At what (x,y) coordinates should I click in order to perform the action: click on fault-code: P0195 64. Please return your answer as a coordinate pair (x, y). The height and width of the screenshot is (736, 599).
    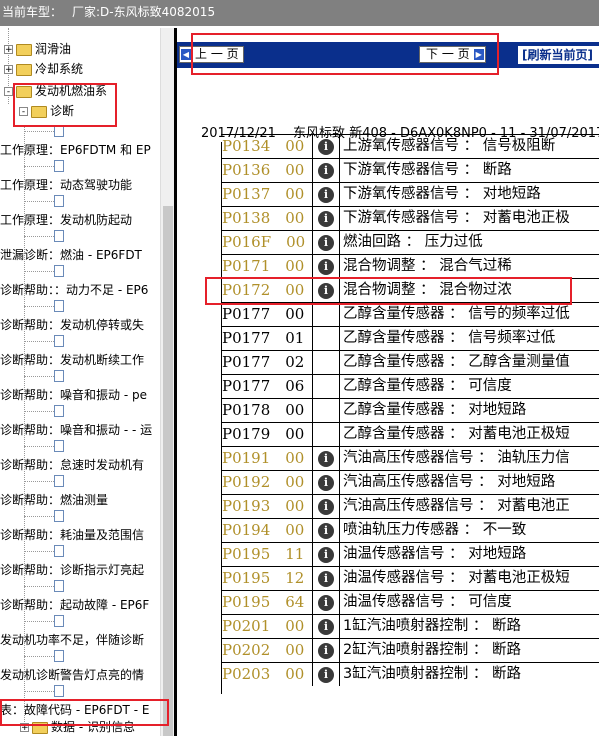
    Looking at the image, I should click on (267, 602).